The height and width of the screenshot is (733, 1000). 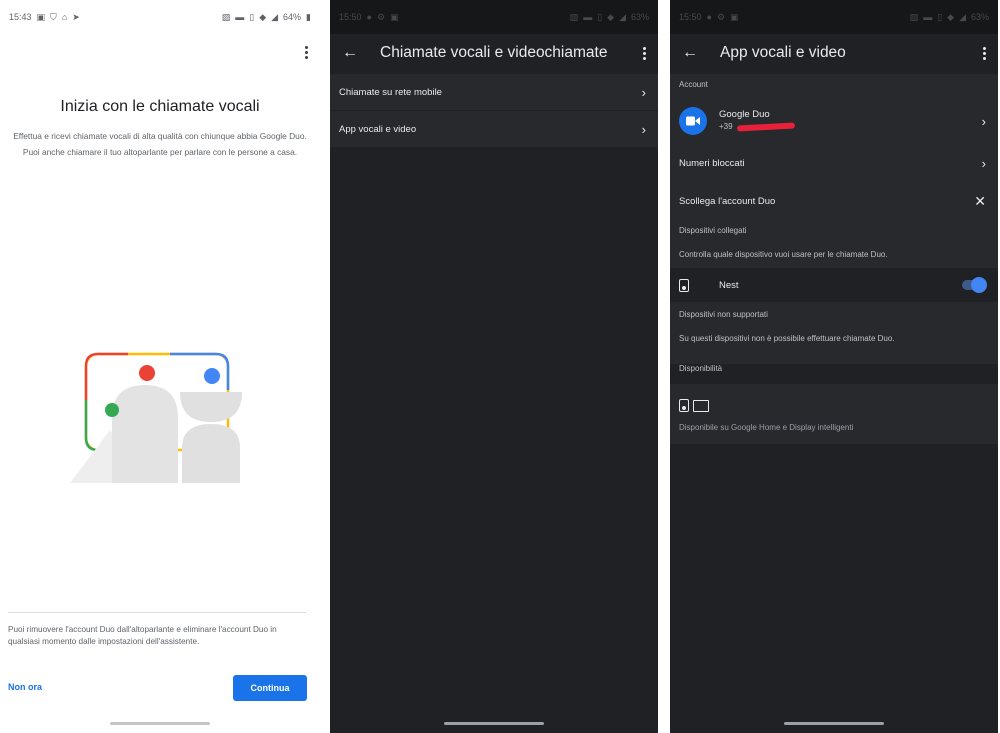 What do you see at coordinates (20, 17) in the screenshot?
I see `status-time: 15:43` at bounding box center [20, 17].